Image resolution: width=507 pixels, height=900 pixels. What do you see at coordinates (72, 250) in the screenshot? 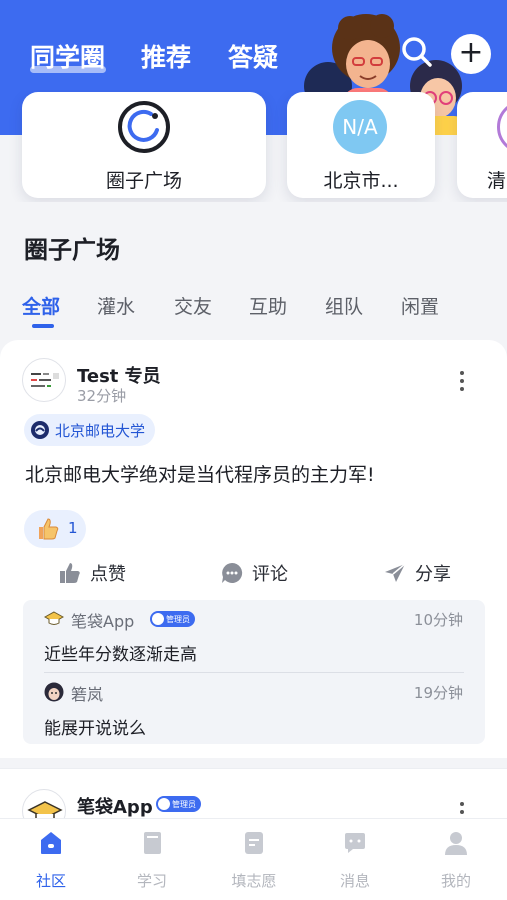
I see `section-title: 圈子广场` at bounding box center [72, 250].